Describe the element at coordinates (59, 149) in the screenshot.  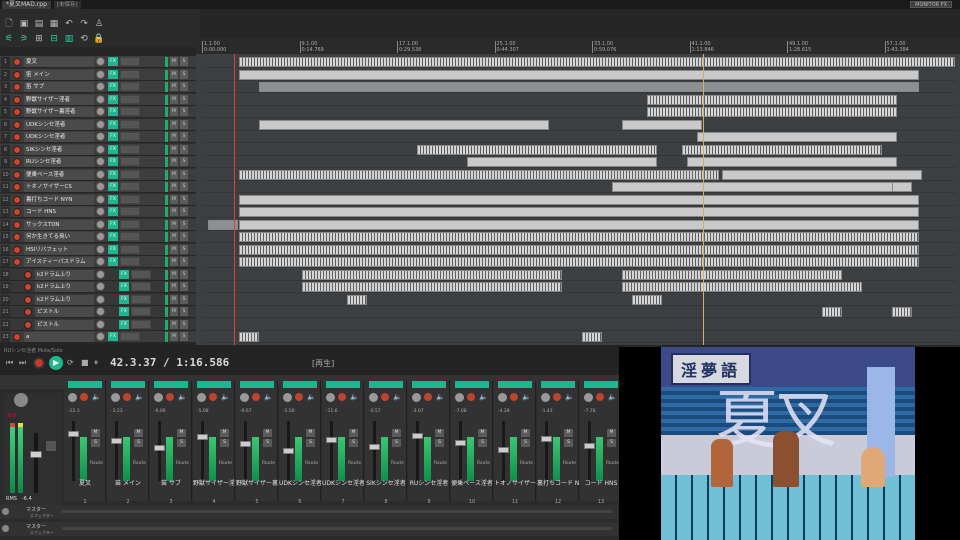
I see `track-name: SIKシンセ淫者` at that location.